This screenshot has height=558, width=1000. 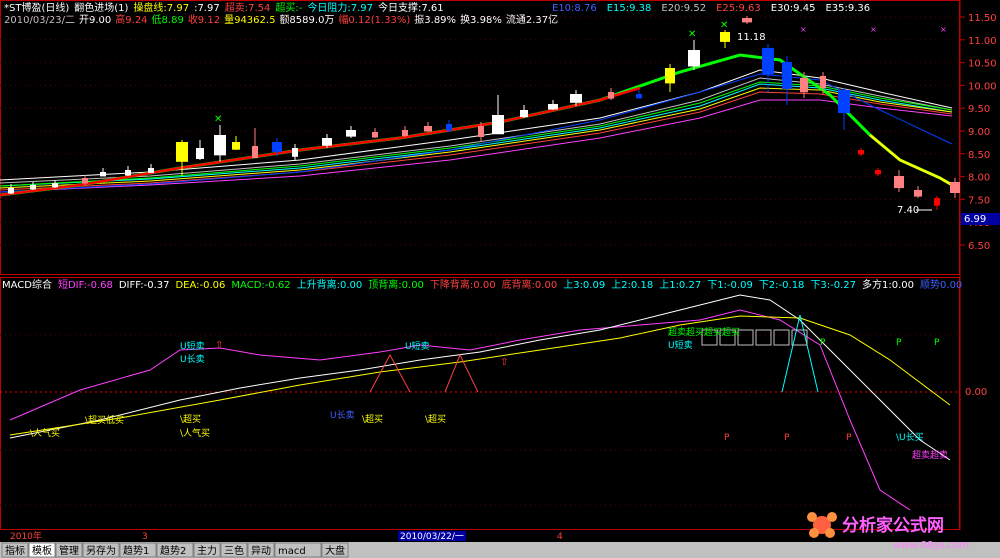 What do you see at coordinates (847, 8) in the screenshot?
I see `ma-item-5: E35:9.36` at bounding box center [847, 8].